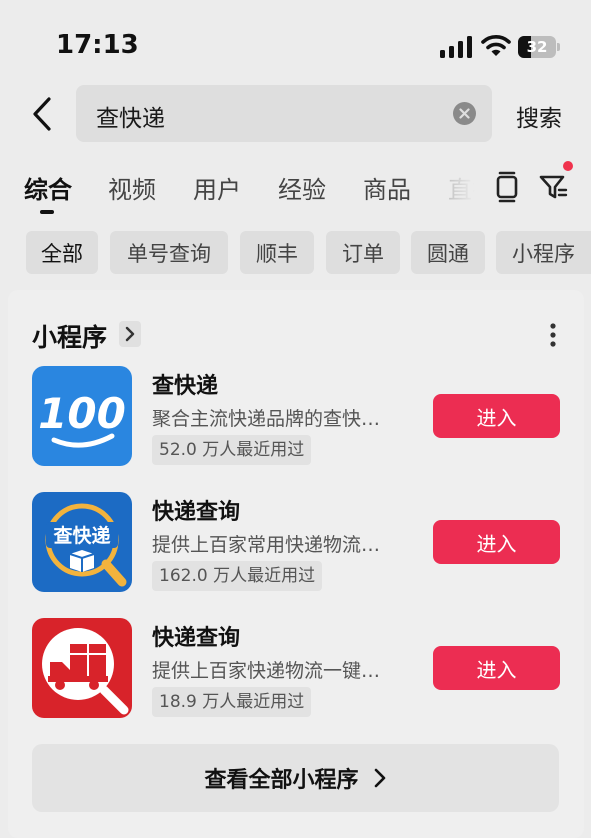  I want to click on chip-all: 全部, so click(62, 252).